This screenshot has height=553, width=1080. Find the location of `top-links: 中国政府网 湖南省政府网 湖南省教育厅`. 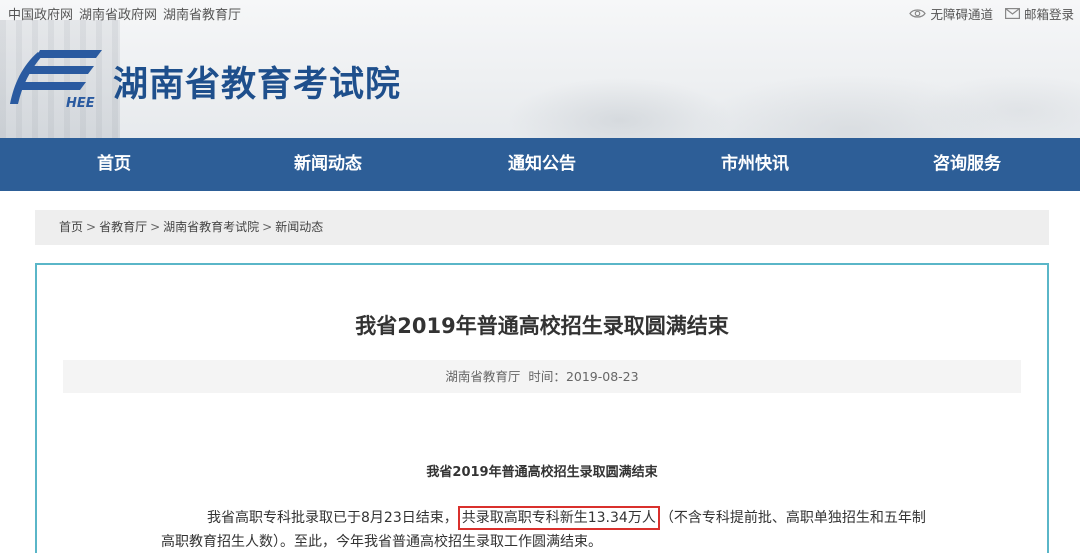

top-links: 中国政府网 湖南省政府网 湖南省教育厅 is located at coordinates (124, 13).